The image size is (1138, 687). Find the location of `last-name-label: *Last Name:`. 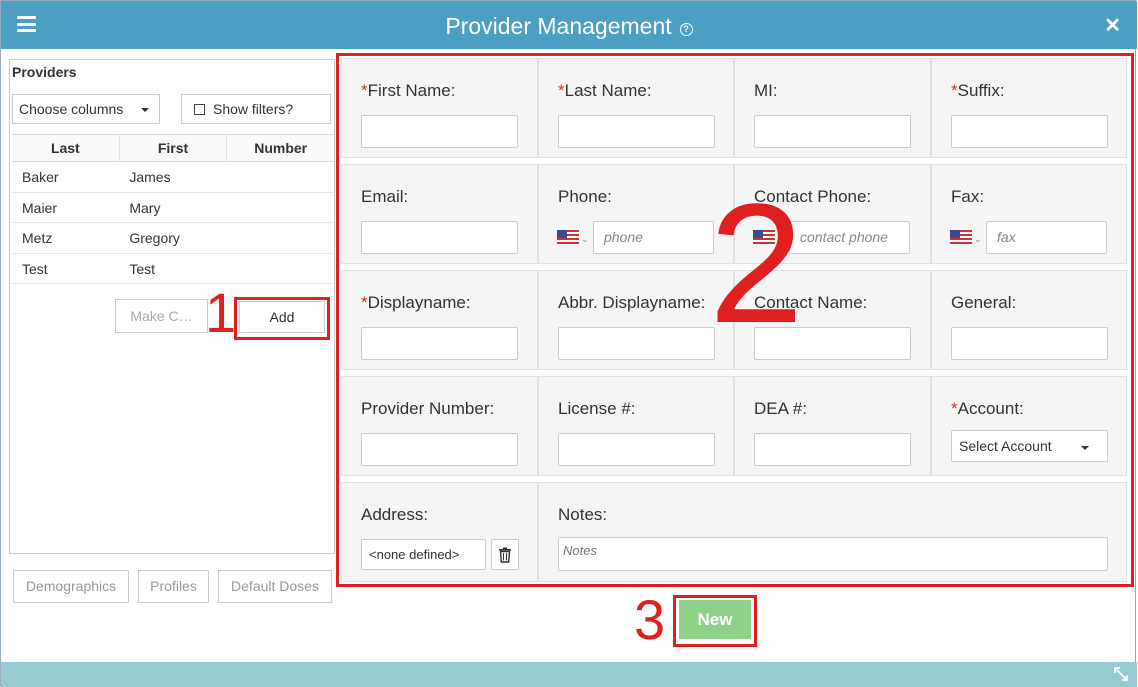

last-name-label: *Last Name: is located at coordinates (605, 91).